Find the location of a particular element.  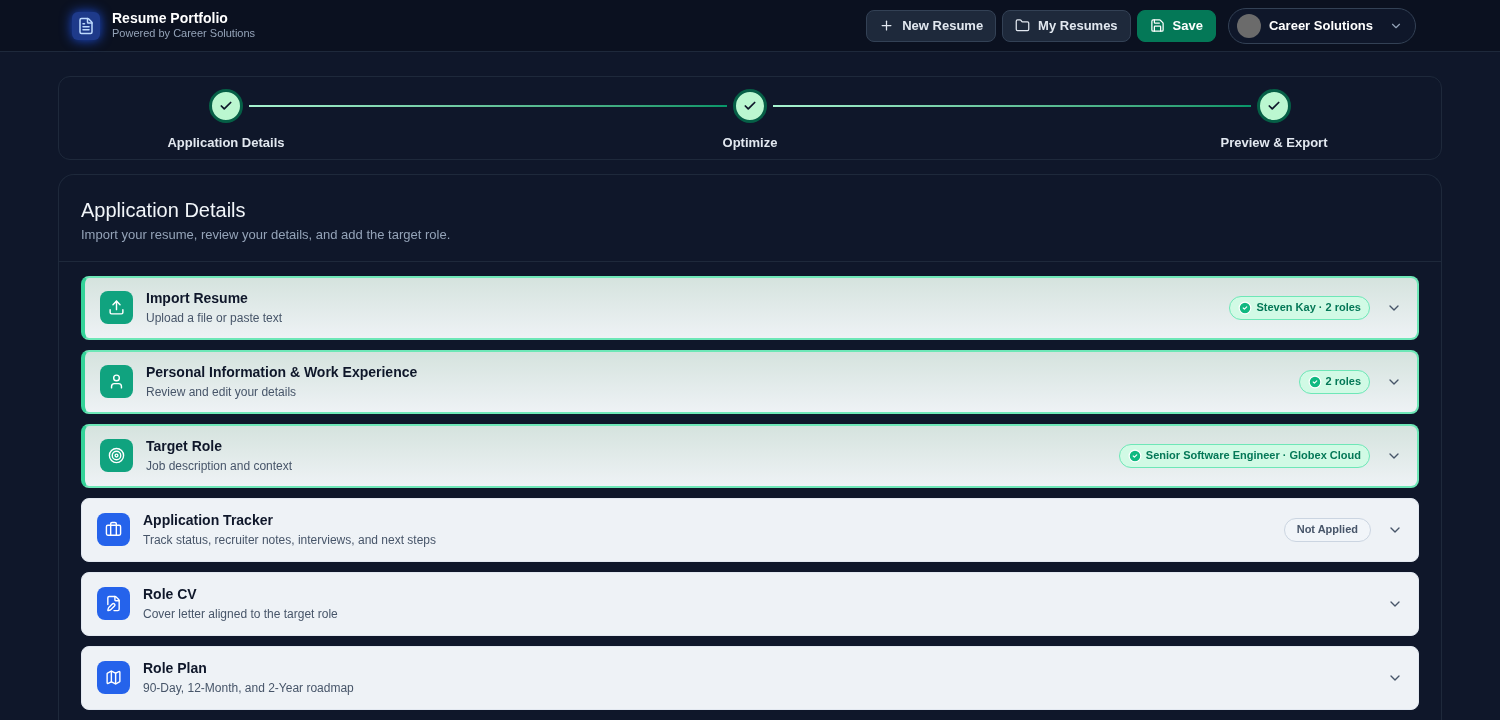

app-logo-icon is located at coordinates (86, 25).